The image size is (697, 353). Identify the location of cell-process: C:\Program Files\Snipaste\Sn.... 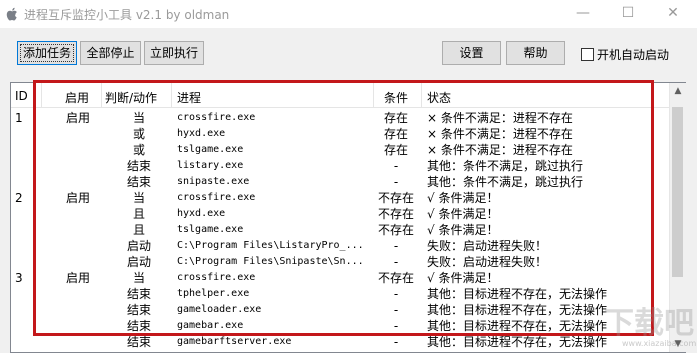
(270, 261).